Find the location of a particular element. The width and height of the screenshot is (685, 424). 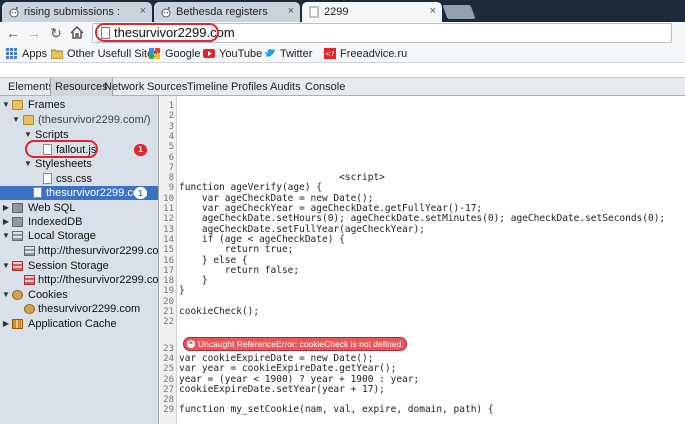

page-viewport is located at coordinates (342, 71).